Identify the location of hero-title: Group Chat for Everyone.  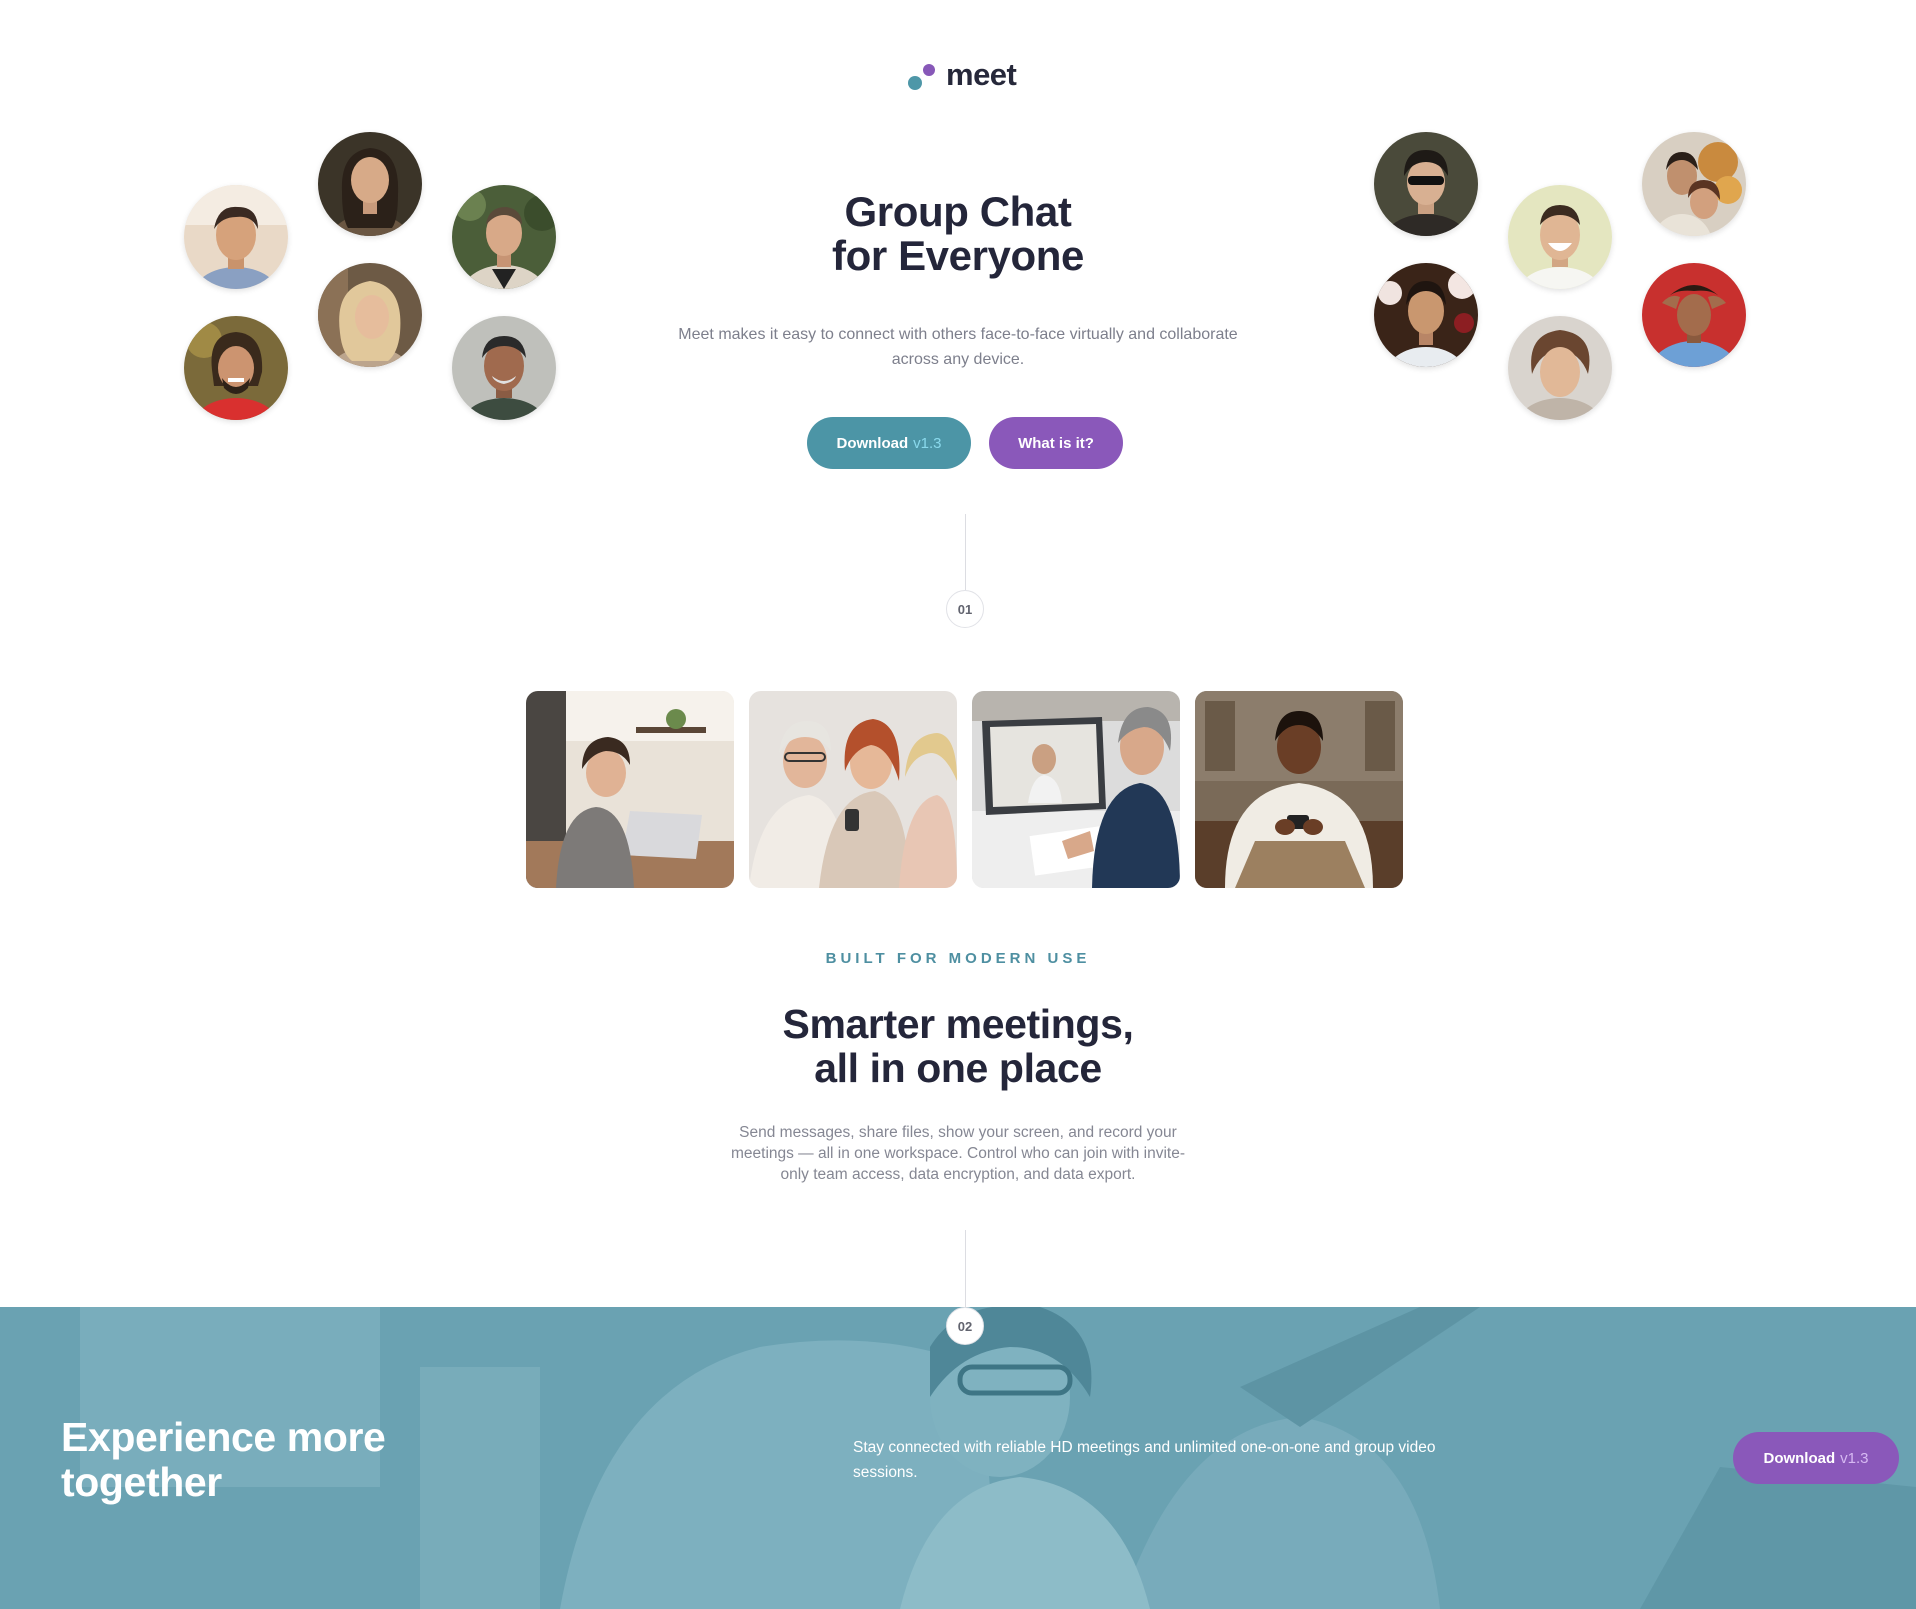
(958, 234).